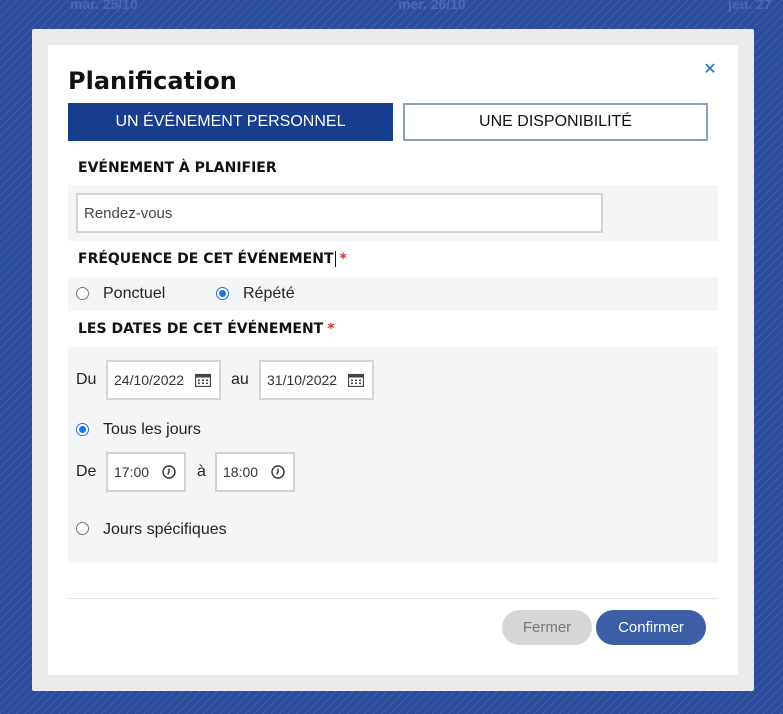 Image resolution: width=783 pixels, height=714 pixels. I want to click on radio-ponctuel, so click(82, 293).